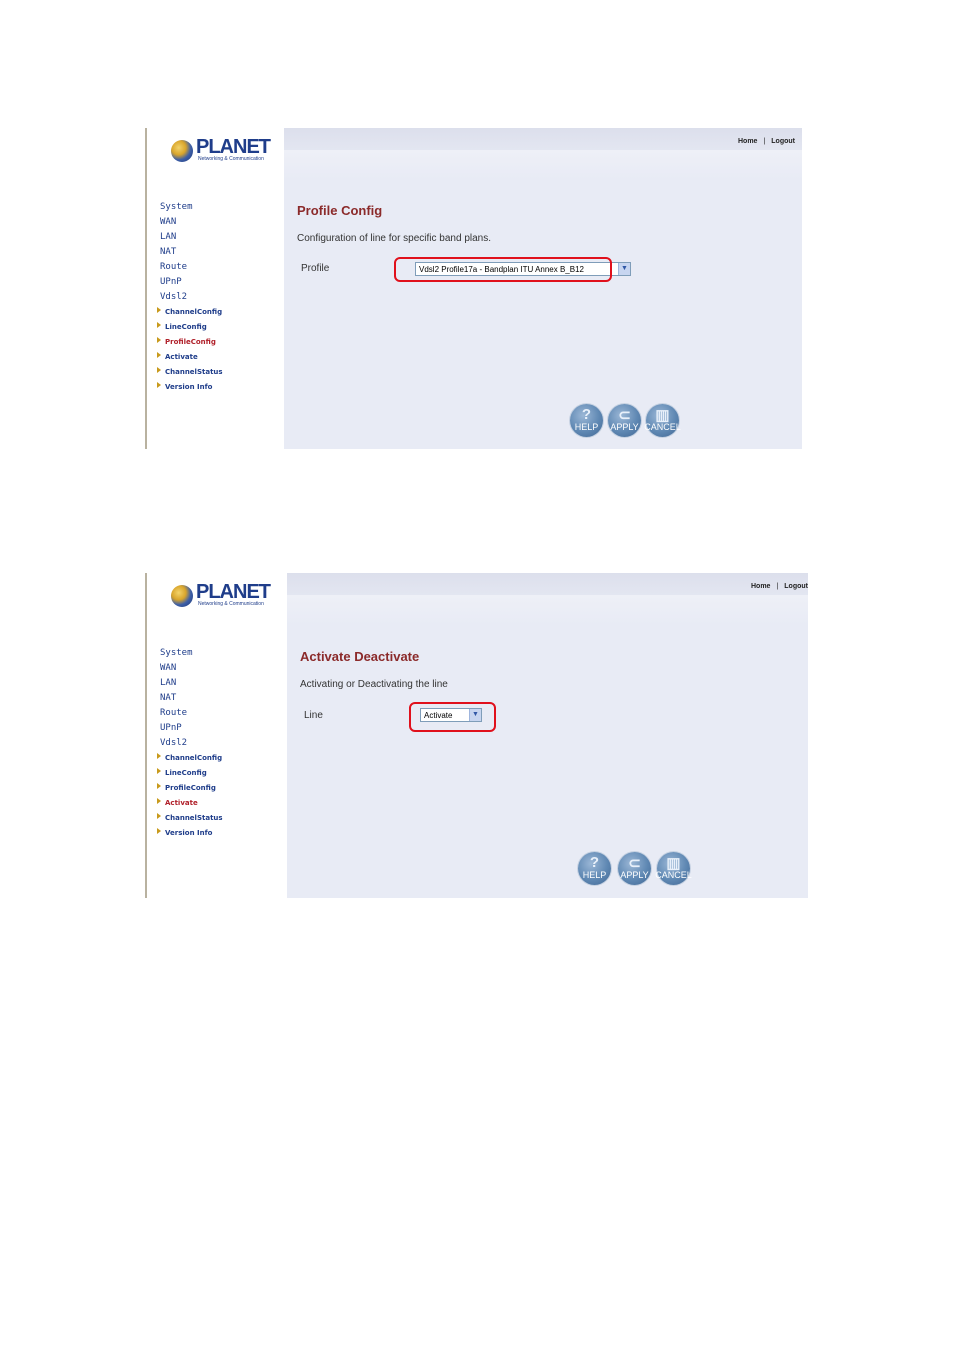  I want to click on profile-label: Profile, so click(315, 268).